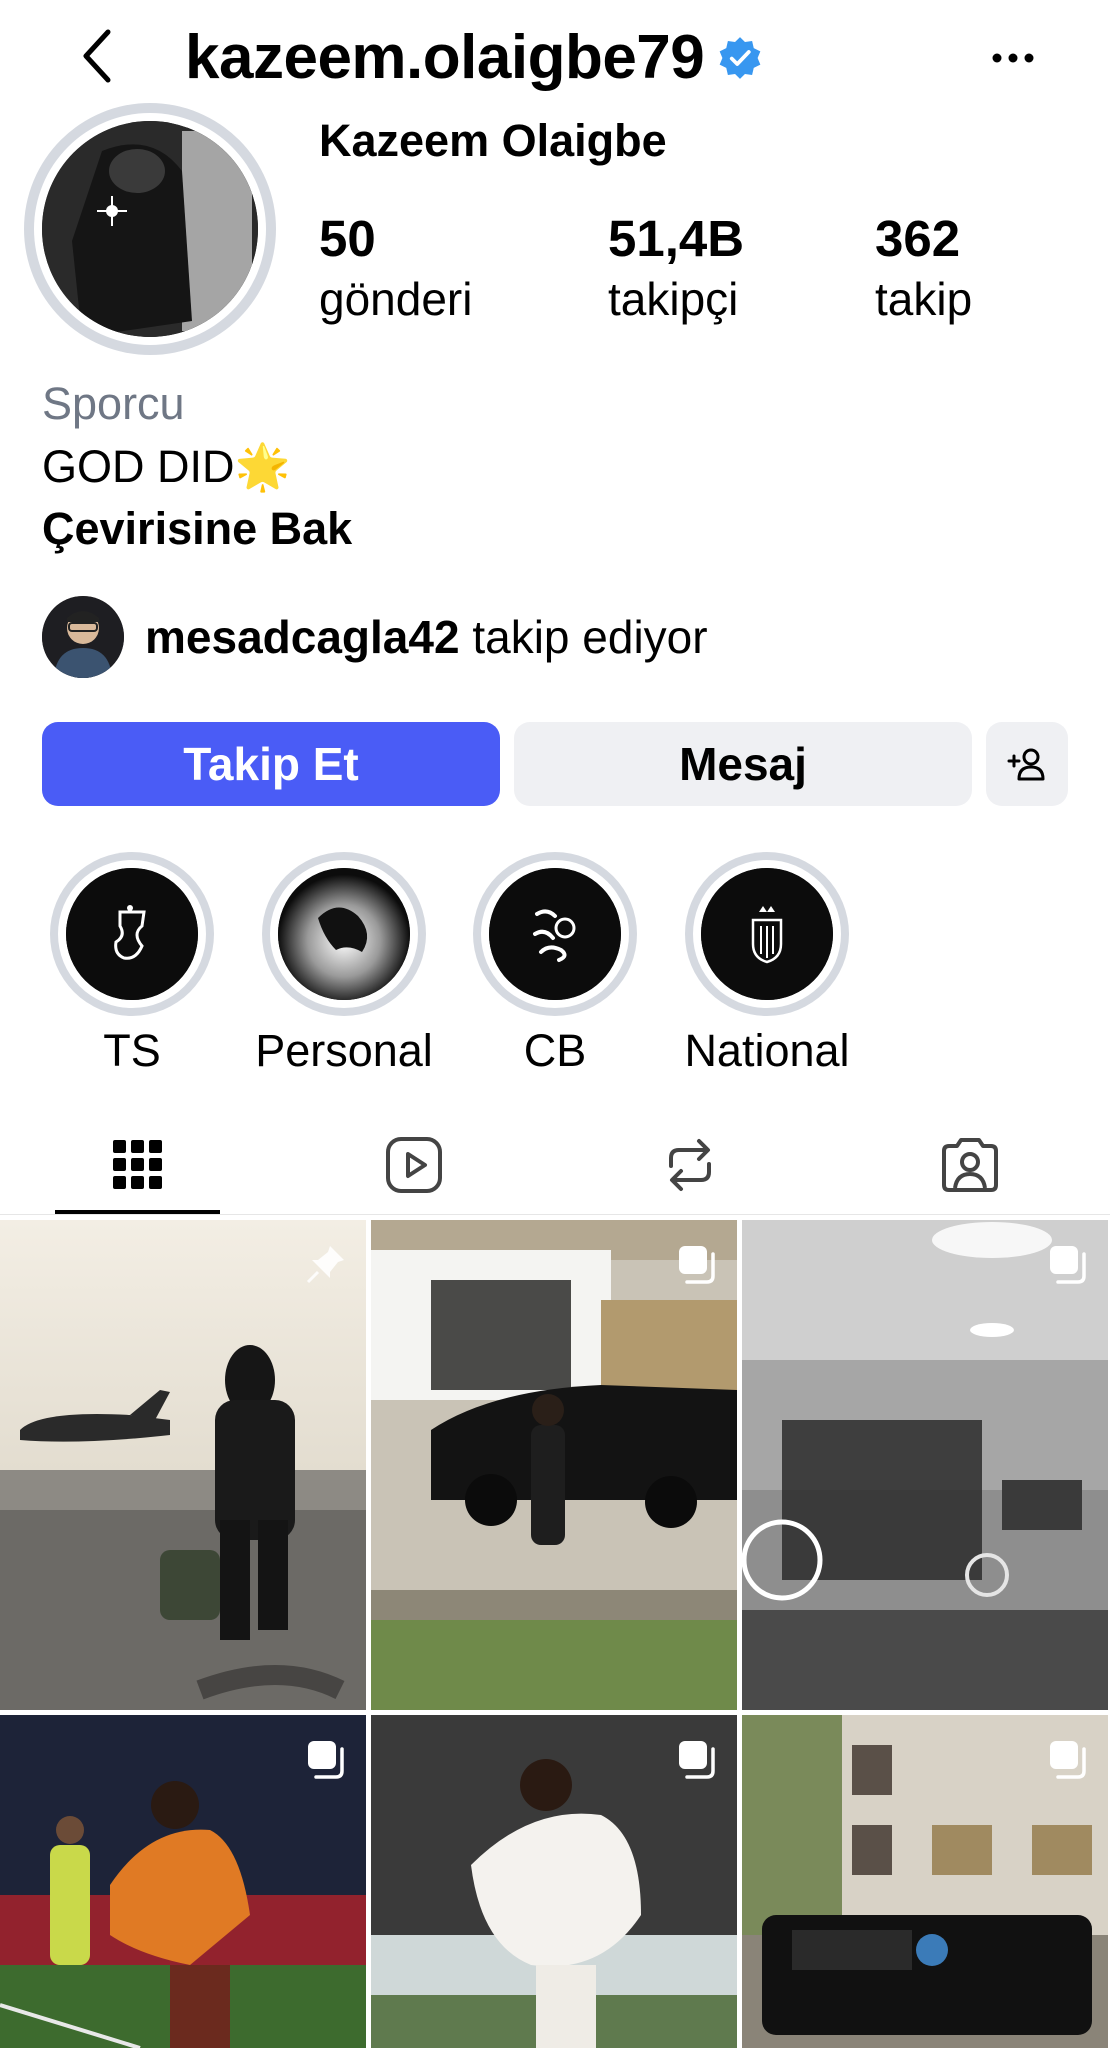 Image resolution: width=1110 pixels, height=2048 pixels. I want to click on posts-stat: 50 gönderi, so click(395, 267).